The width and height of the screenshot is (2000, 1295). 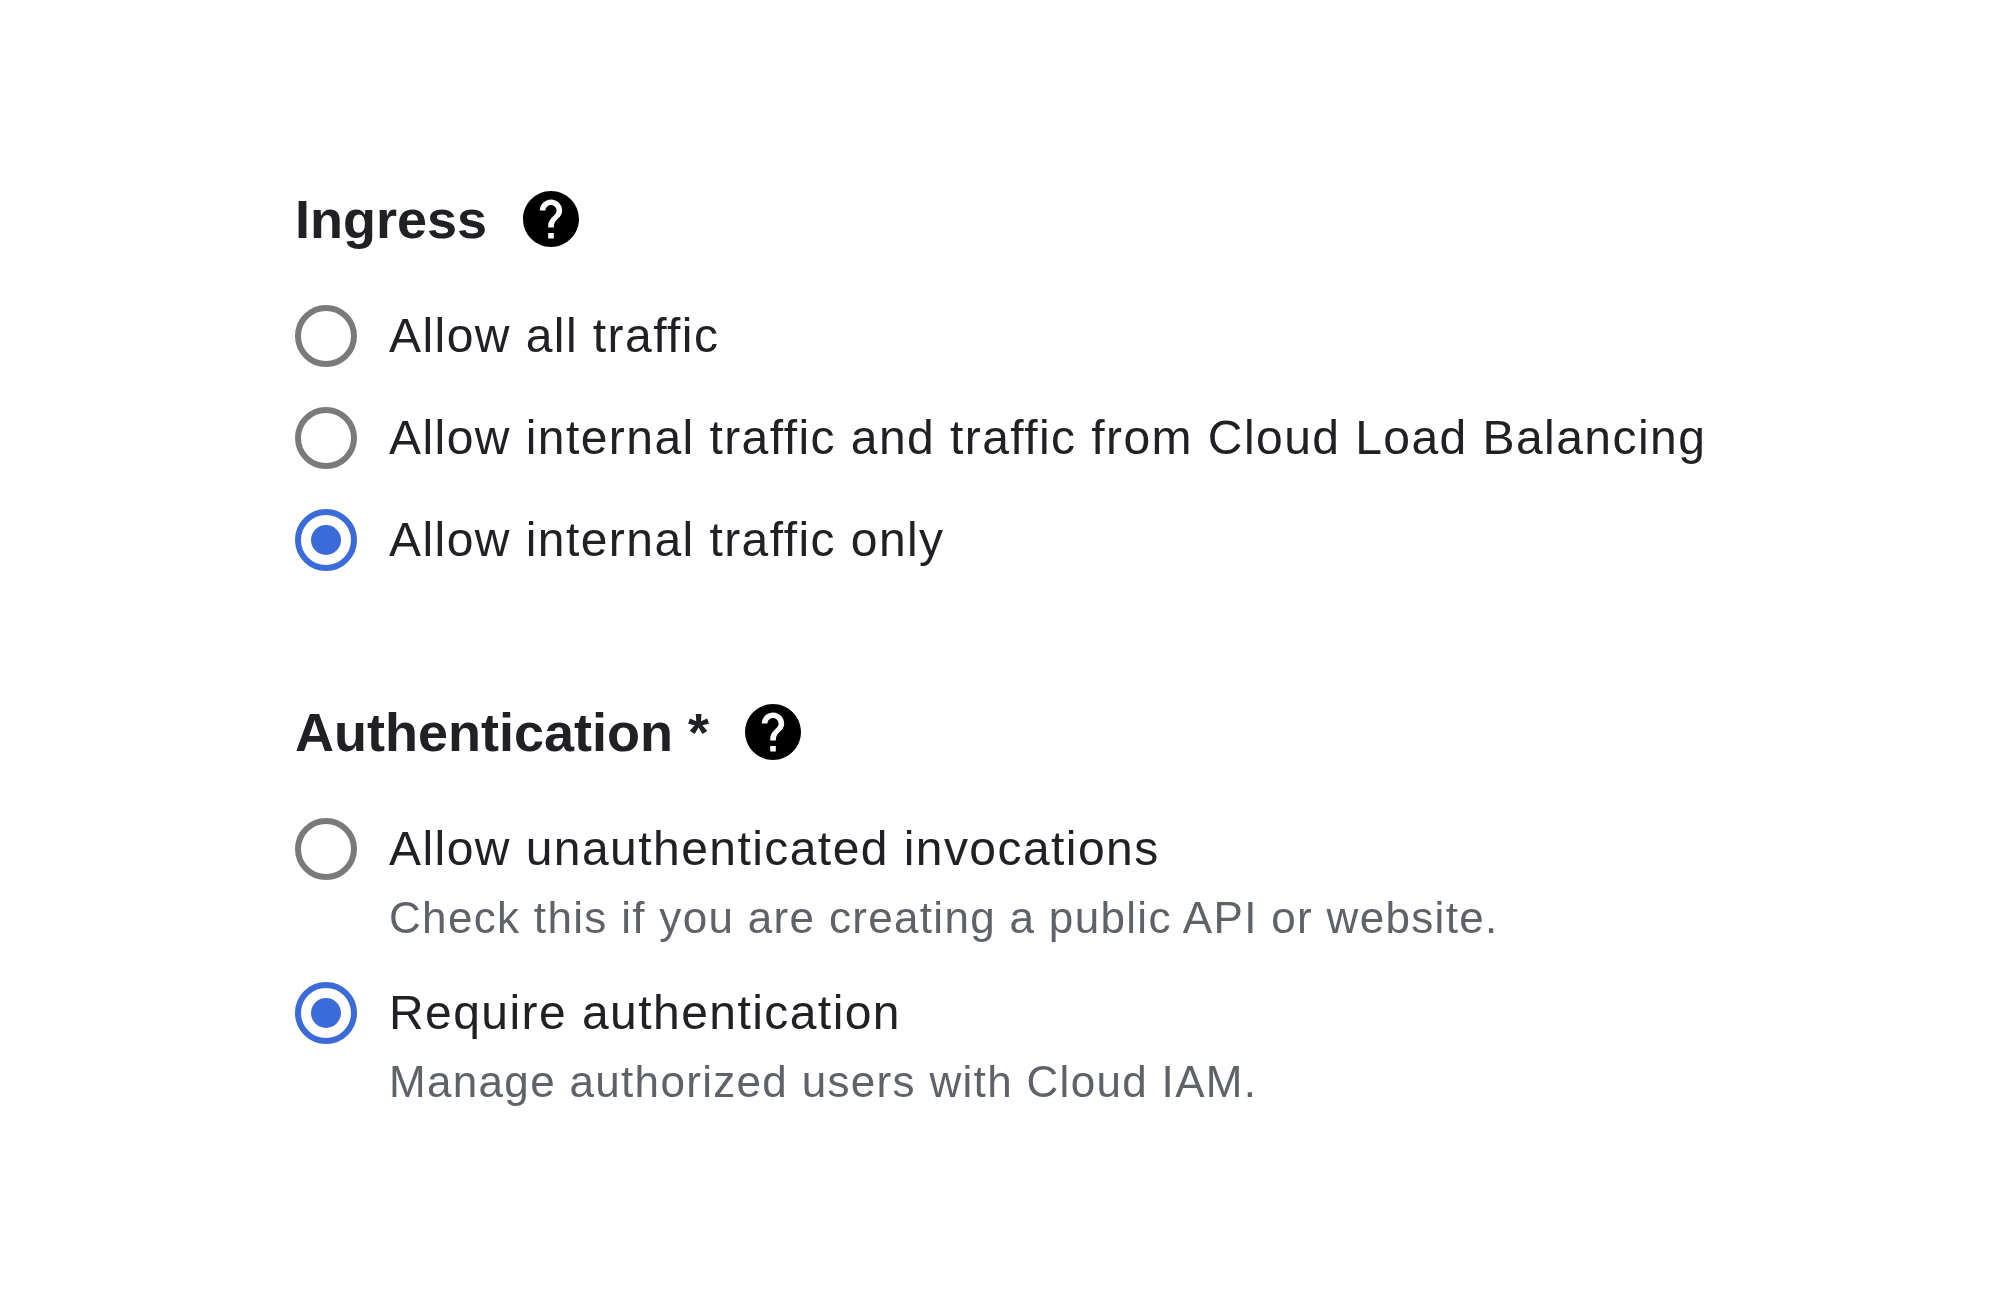 What do you see at coordinates (391, 219) in the screenshot?
I see `section-title: Ingress` at bounding box center [391, 219].